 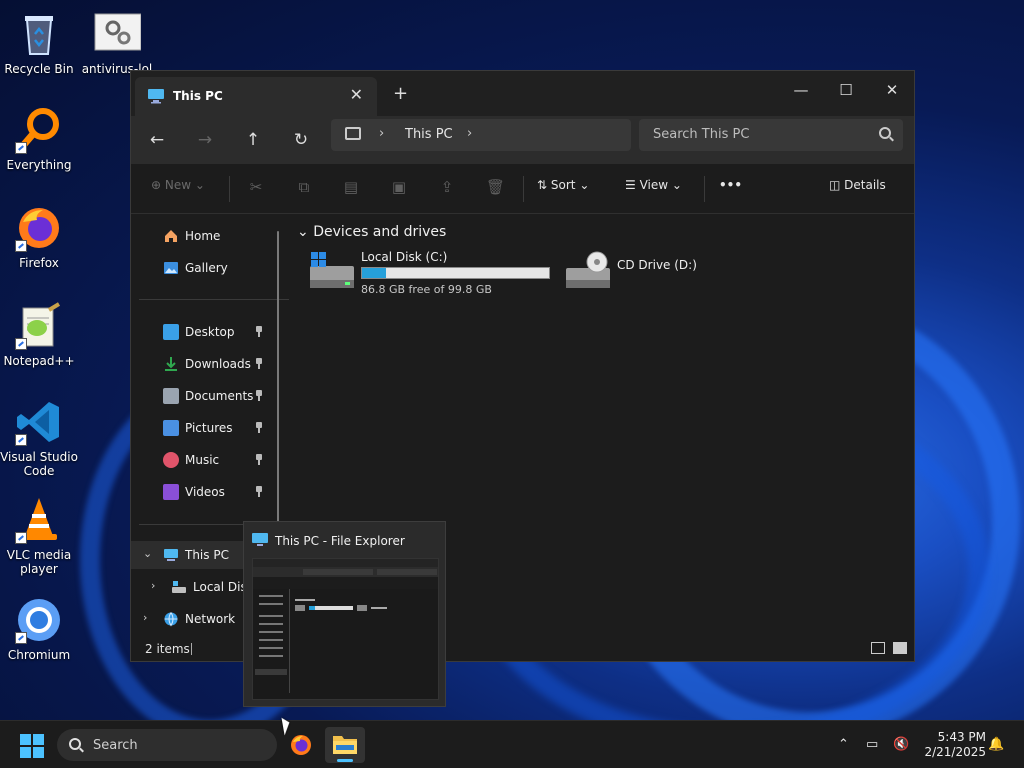 I want to click on windows-drive-icon, so click(x=332, y=271).